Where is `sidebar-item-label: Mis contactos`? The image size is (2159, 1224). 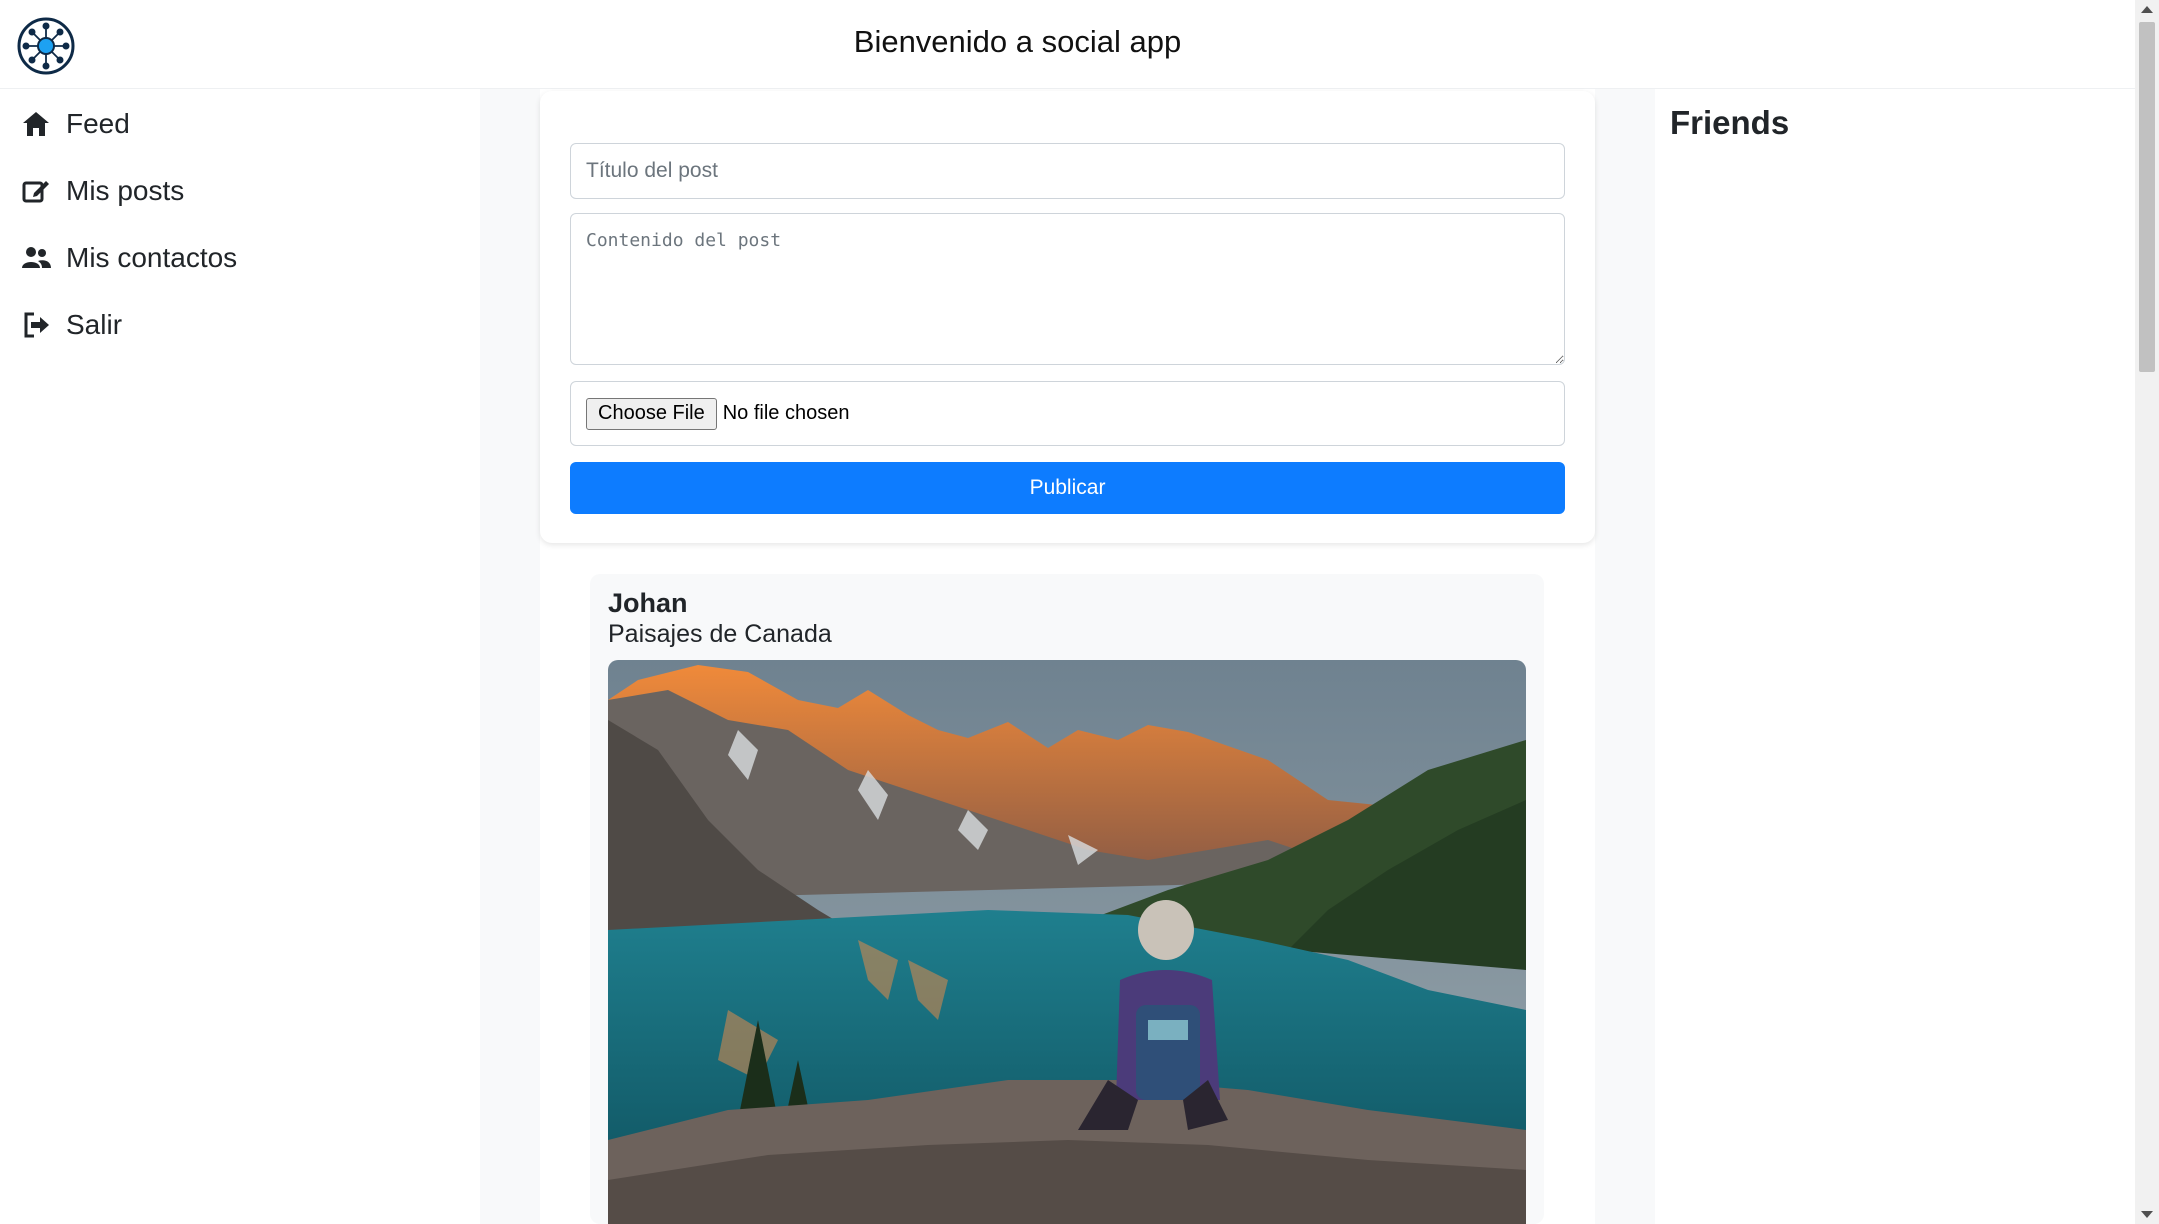 sidebar-item-label: Mis contactos is located at coordinates (152, 257).